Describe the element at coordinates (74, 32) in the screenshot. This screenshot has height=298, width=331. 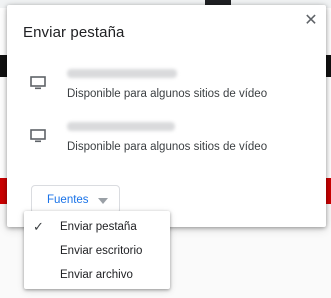
I see `dialog-title: Enviar pestaña` at that location.